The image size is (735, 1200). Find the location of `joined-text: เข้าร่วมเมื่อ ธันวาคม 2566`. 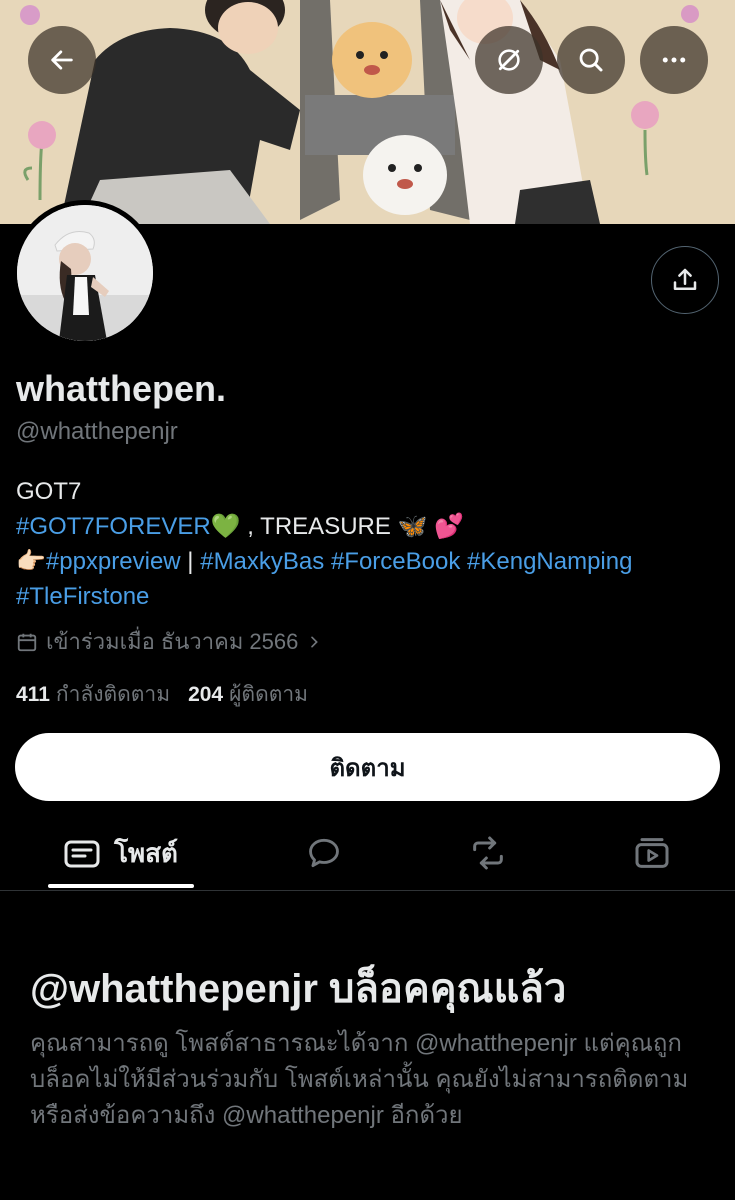

joined-text: เข้าร่วมเมื่อ ธันวาคม 2566 is located at coordinates (172, 641).